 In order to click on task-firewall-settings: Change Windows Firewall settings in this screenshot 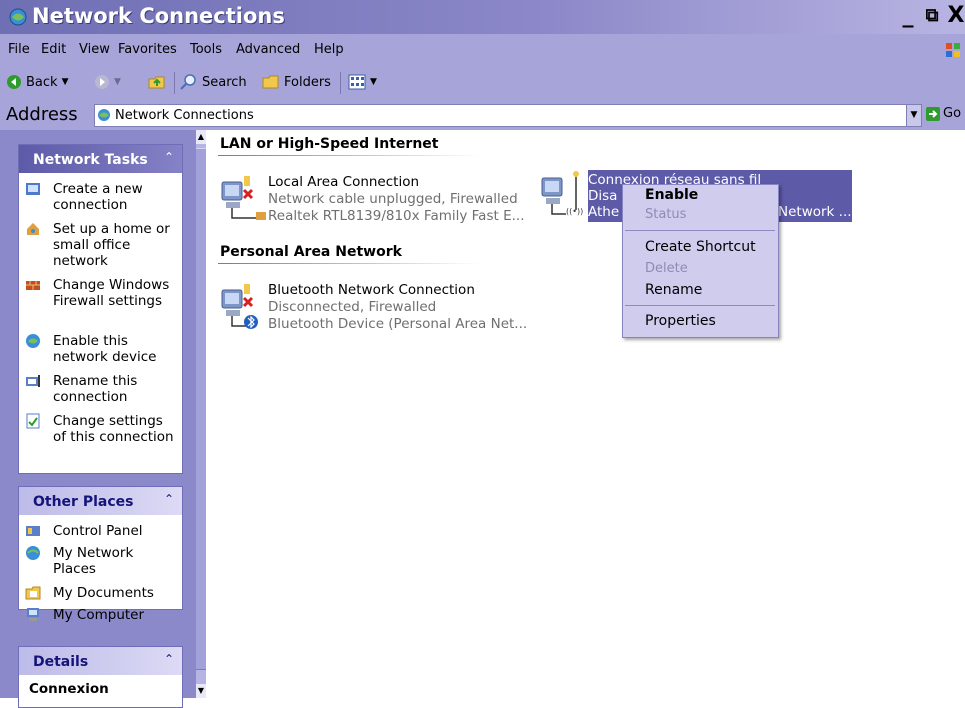, I will do `click(100, 303)`.